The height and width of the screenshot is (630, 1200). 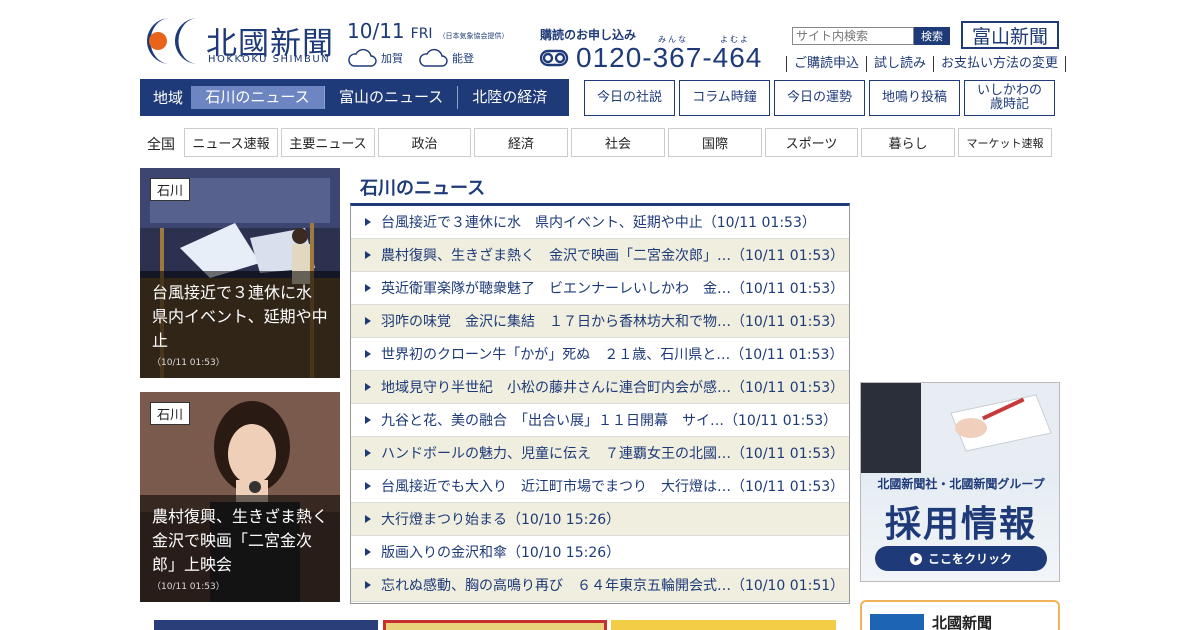 What do you see at coordinates (960, 524) in the screenshot?
I see `recruit-heading: 採用情報` at bounding box center [960, 524].